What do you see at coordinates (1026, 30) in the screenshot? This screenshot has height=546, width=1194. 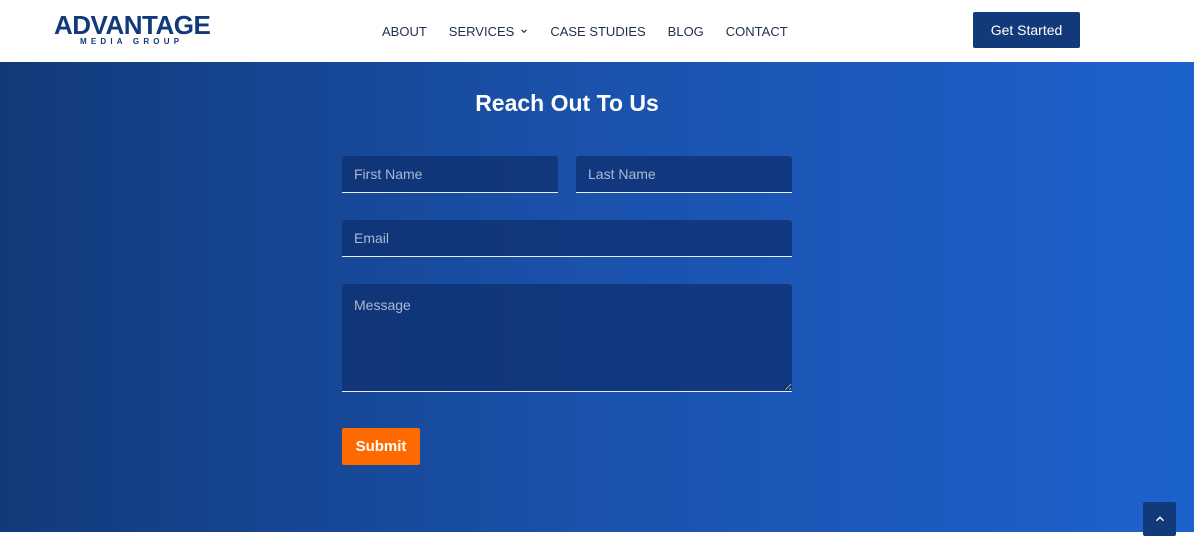 I see `get-started-button: Get Started` at bounding box center [1026, 30].